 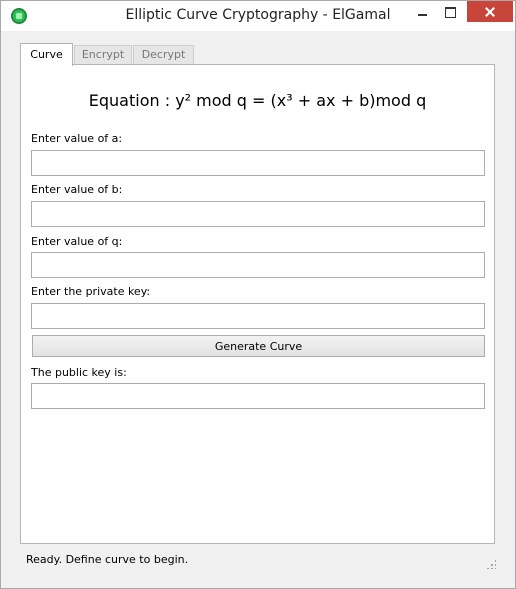 I want to click on tab-encrypt: Encrypt, so click(x=103, y=55).